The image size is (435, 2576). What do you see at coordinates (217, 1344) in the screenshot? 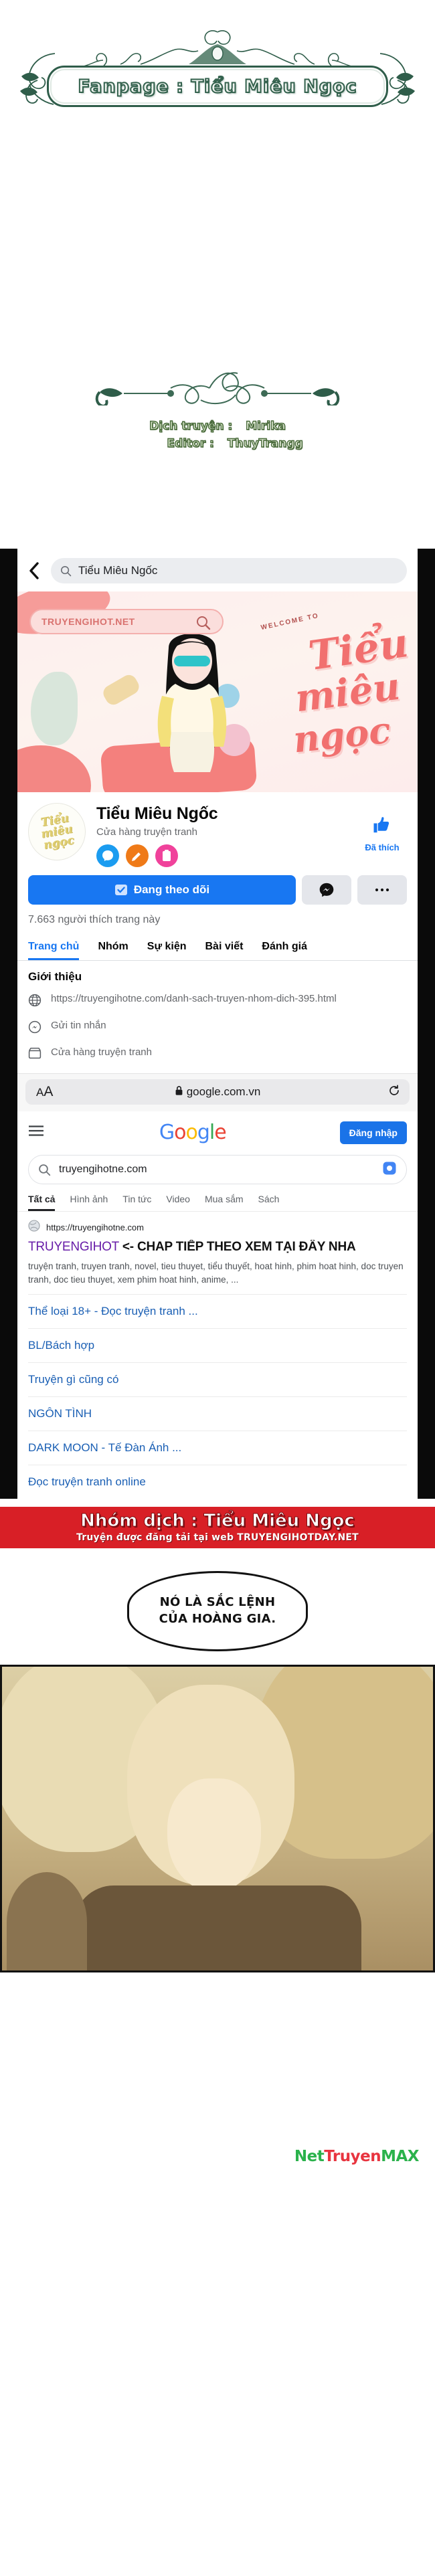
I see `sitelink-bl-bach-hop: BL/Bách hợp` at bounding box center [217, 1344].